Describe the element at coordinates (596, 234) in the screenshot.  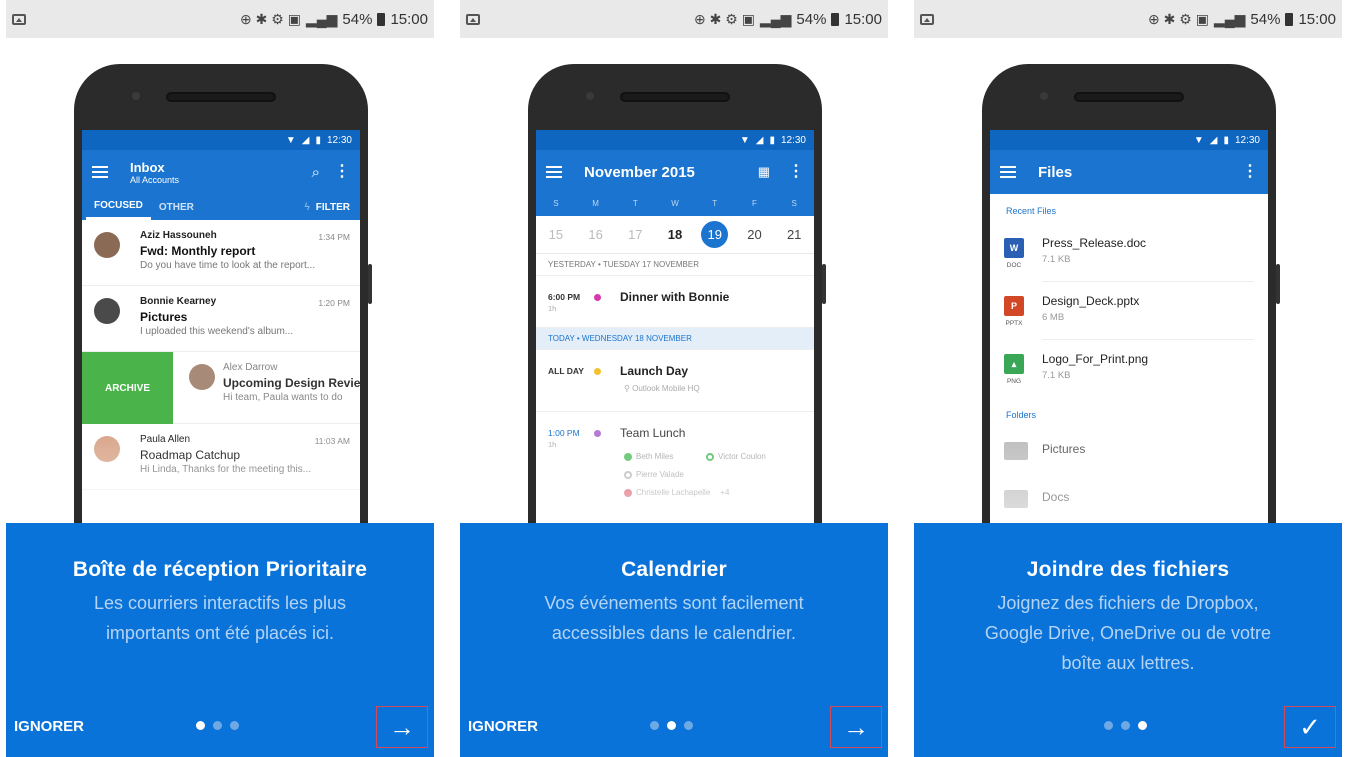
I see `day-cell: 16` at that location.